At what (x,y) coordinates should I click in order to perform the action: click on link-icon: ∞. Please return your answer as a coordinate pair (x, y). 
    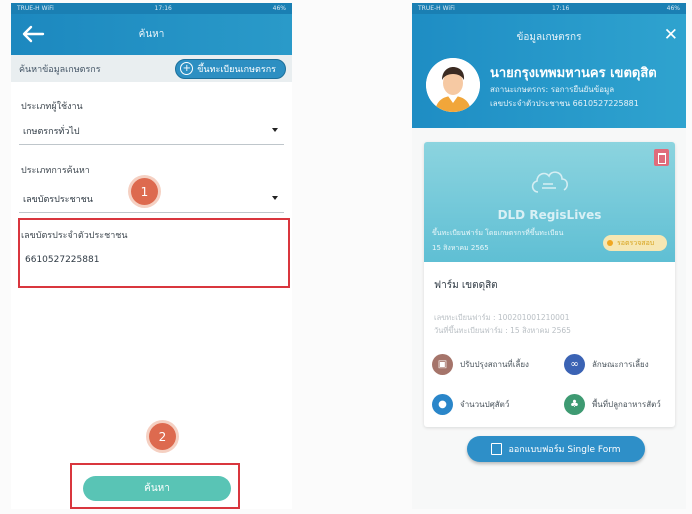
    Looking at the image, I should click on (574, 364).